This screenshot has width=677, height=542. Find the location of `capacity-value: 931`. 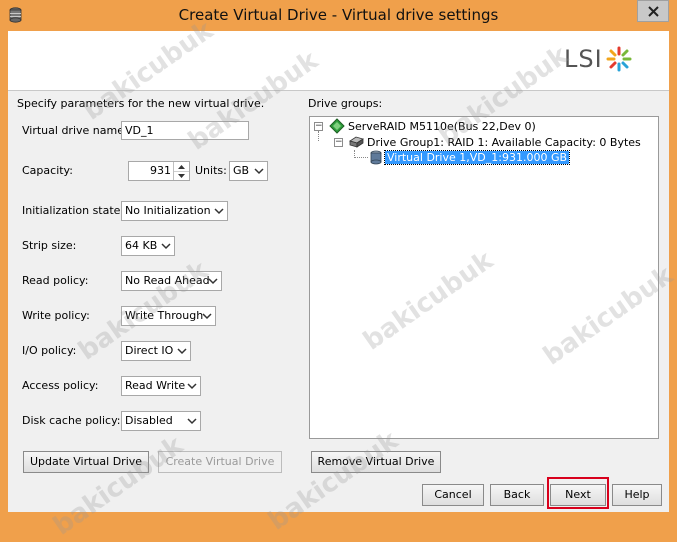

capacity-value: 931 is located at coordinates (160, 170).